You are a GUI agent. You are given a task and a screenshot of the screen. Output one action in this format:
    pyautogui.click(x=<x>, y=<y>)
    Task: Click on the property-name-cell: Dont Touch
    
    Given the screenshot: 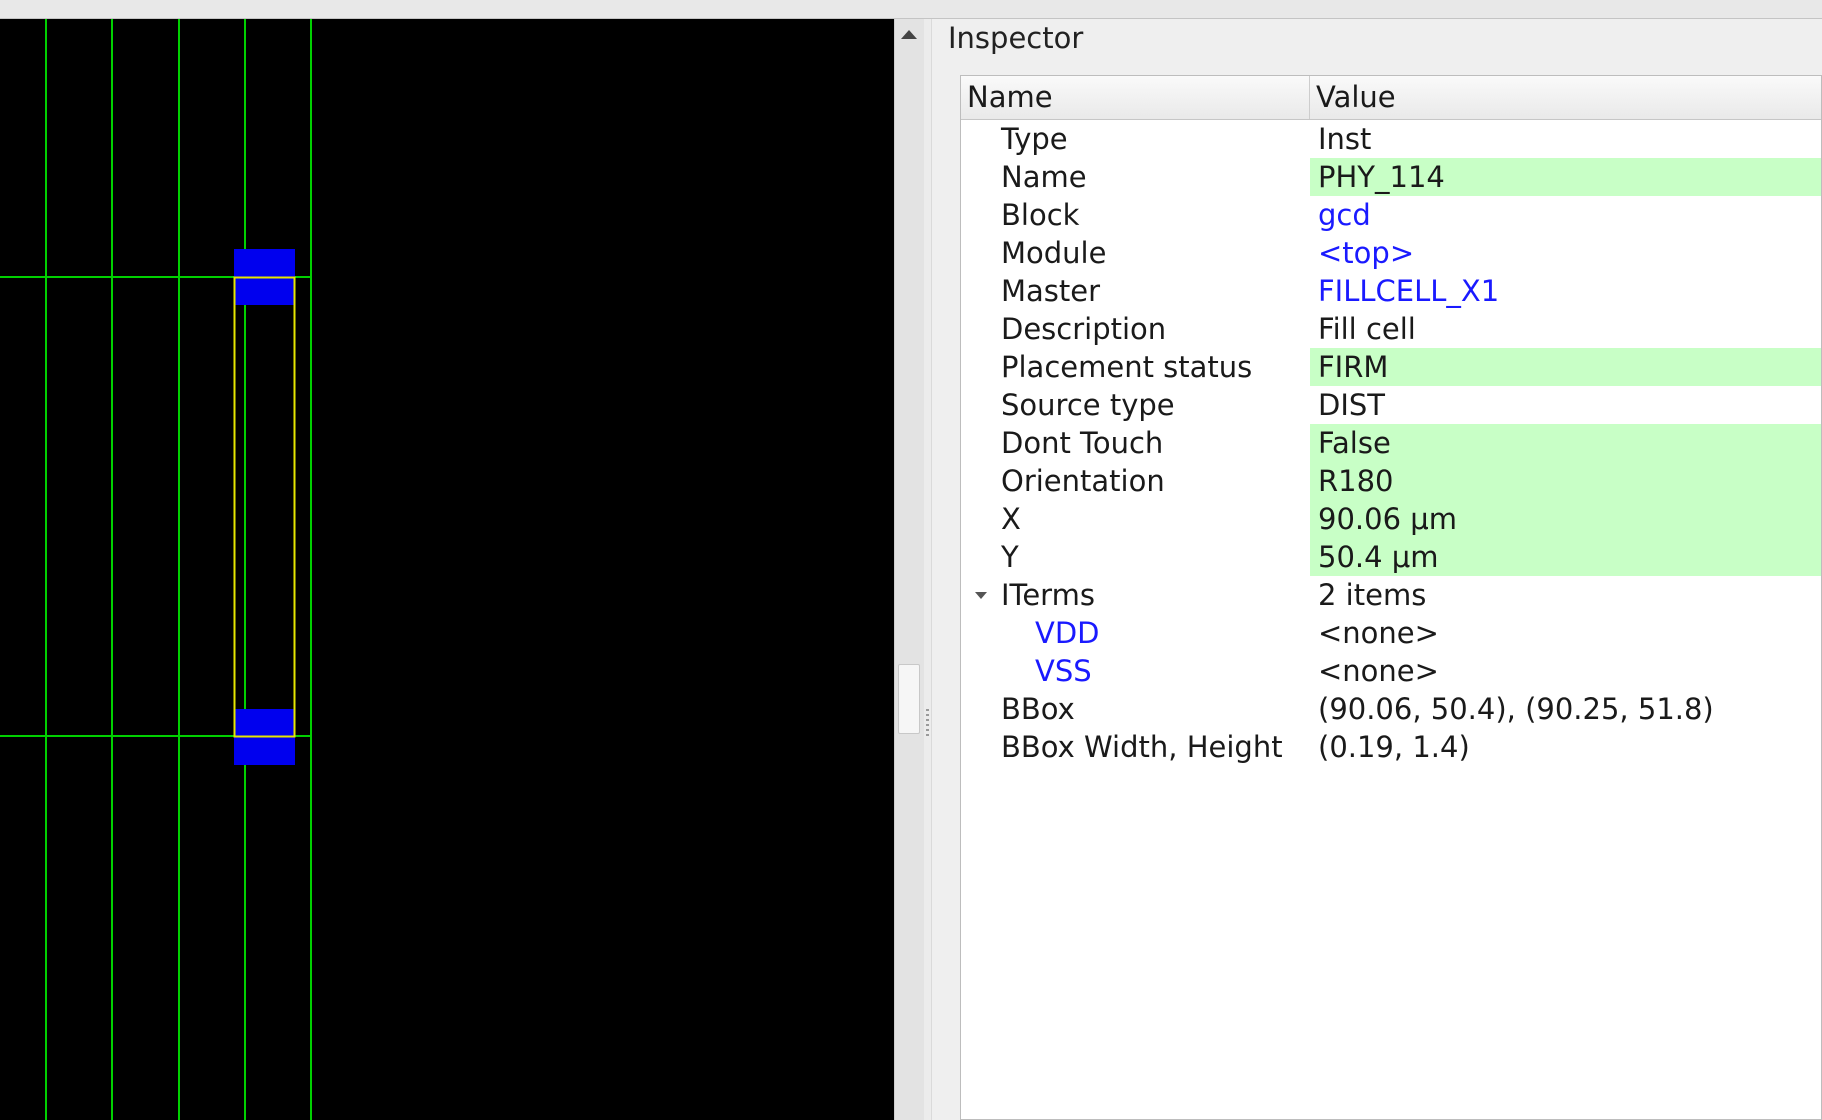 What is the action you would take?
    pyautogui.click(x=1135, y=443)
    